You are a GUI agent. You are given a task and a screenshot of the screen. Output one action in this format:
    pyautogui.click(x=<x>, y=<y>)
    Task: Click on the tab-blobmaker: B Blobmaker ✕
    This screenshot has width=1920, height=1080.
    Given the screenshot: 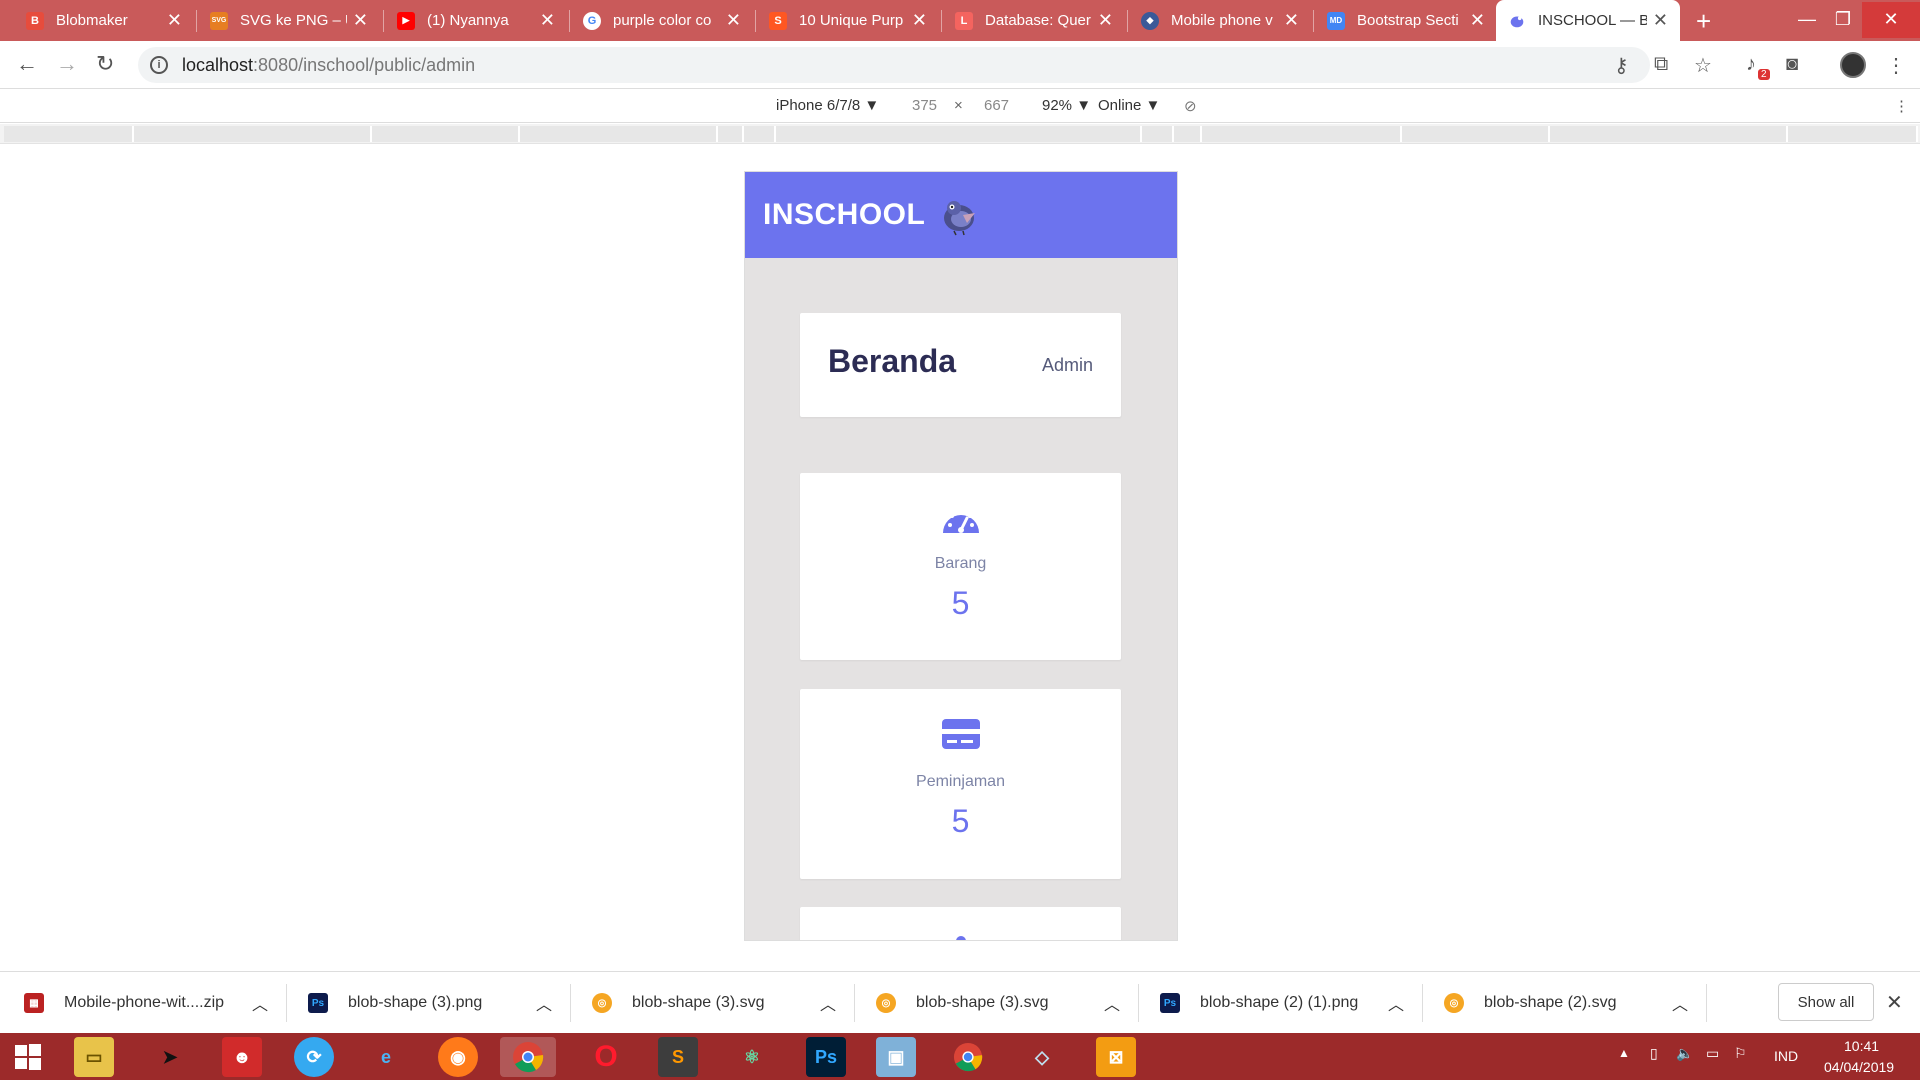 What is the action you would take?
    pyautogui.click(x=104, y=20)
    